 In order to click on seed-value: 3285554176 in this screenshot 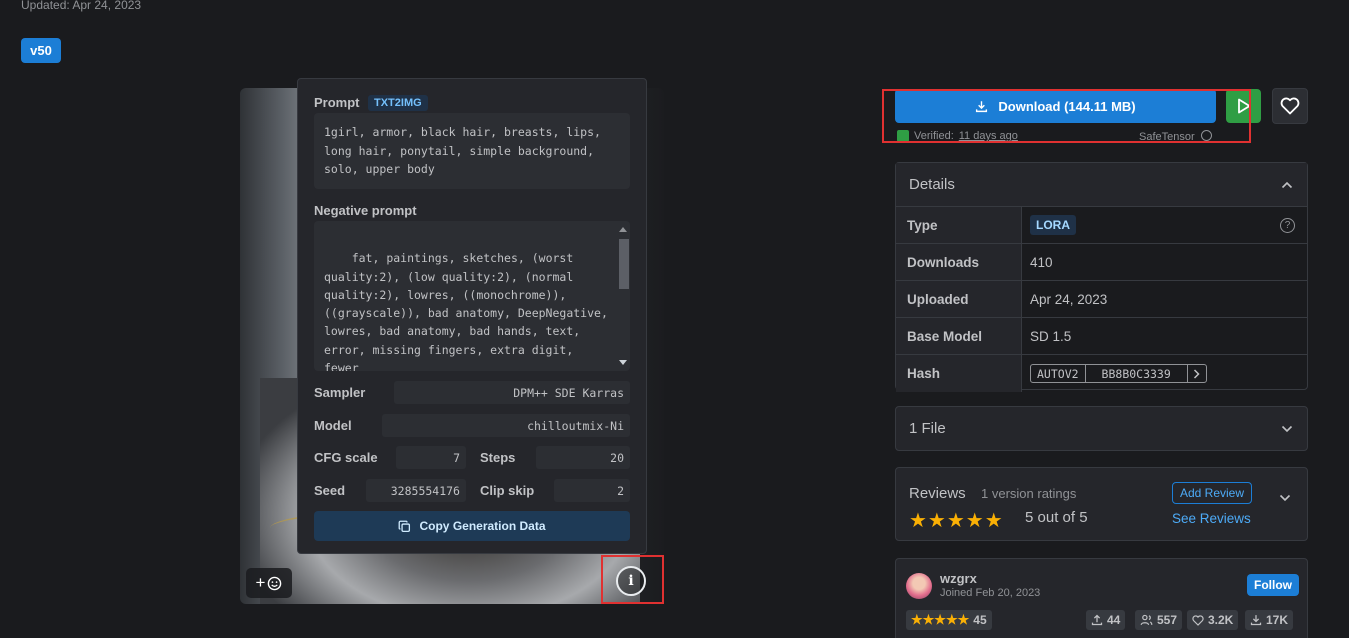, I will do `click(416, 490)`.